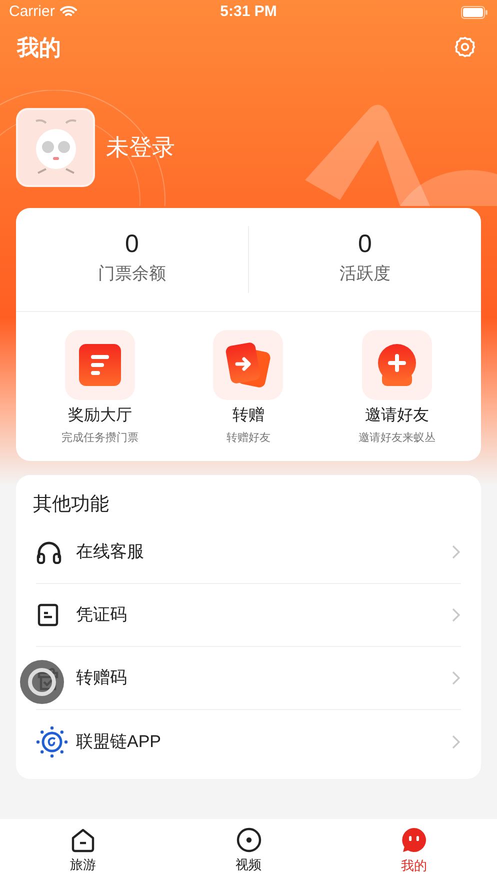 The height and width of the screenshot is (883, 497). What do you see at coordinates (102, 615) in the screenshot?
I see `menu-item-label: 凭证码` at bounding box center [102, 615].